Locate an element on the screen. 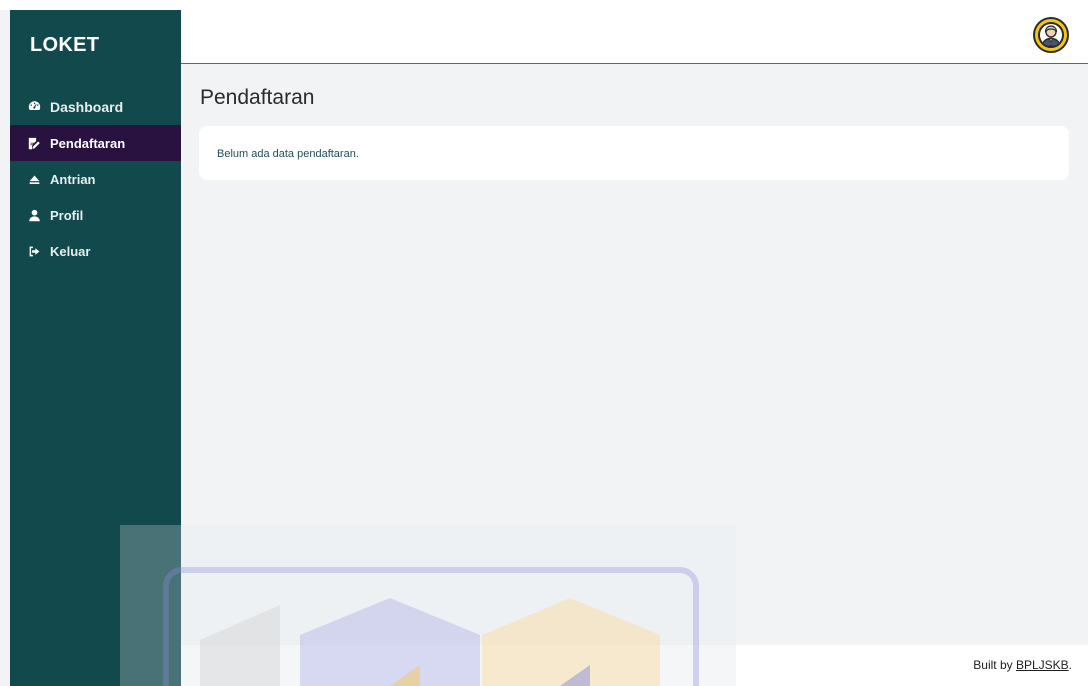  user-avatar-icon is located at coordinates (1051, 35).